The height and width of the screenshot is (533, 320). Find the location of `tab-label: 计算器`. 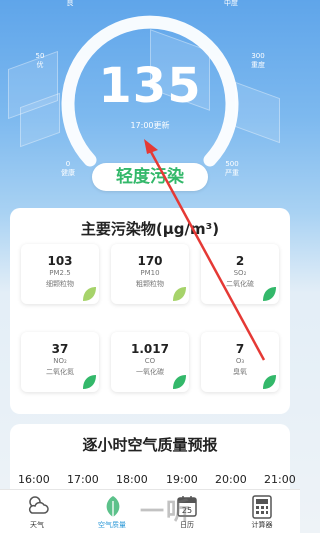

tab-label: 计算器 is located at coordinates (262, 525).